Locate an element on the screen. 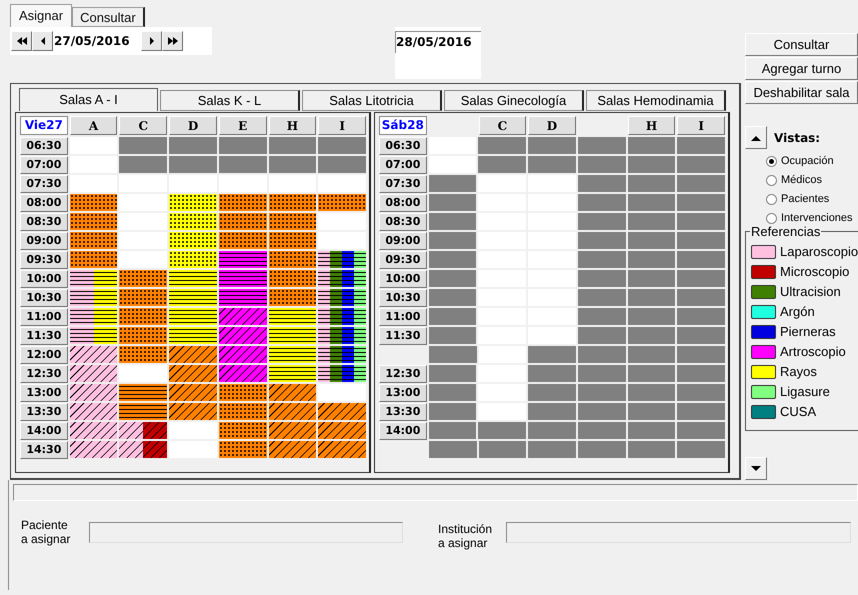 Image resolution: width=858 pixels, height=595 pixels. tab: Asignar is located at coordinates (41, 15).